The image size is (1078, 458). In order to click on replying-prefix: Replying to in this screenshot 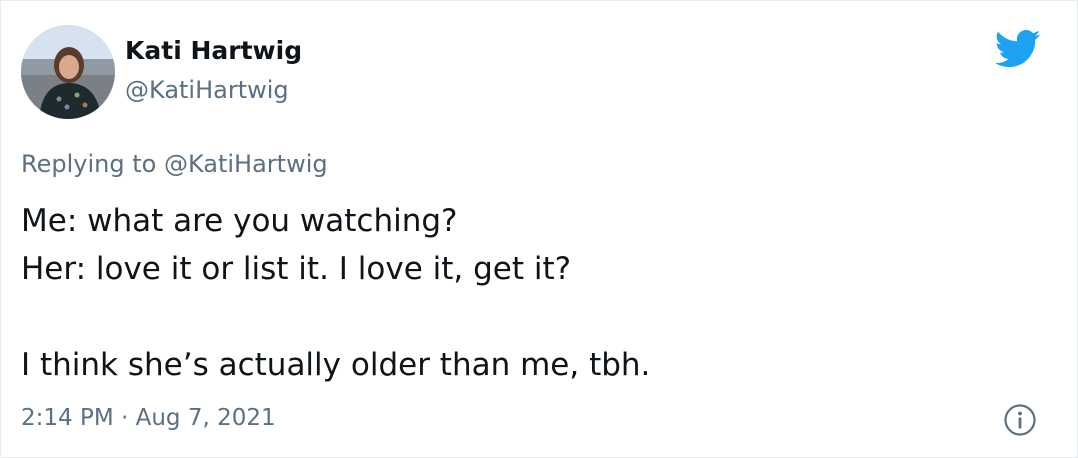, I will do `click(89, 164)`.